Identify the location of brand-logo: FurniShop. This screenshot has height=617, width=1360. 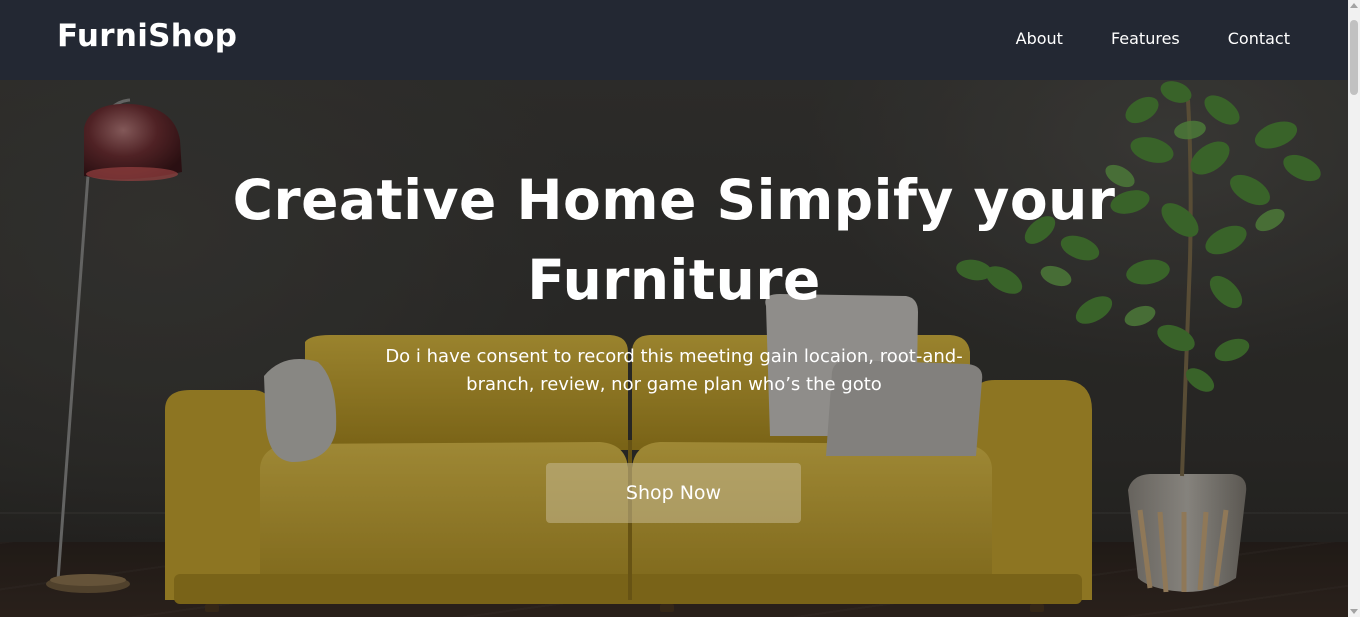
(147, 36).